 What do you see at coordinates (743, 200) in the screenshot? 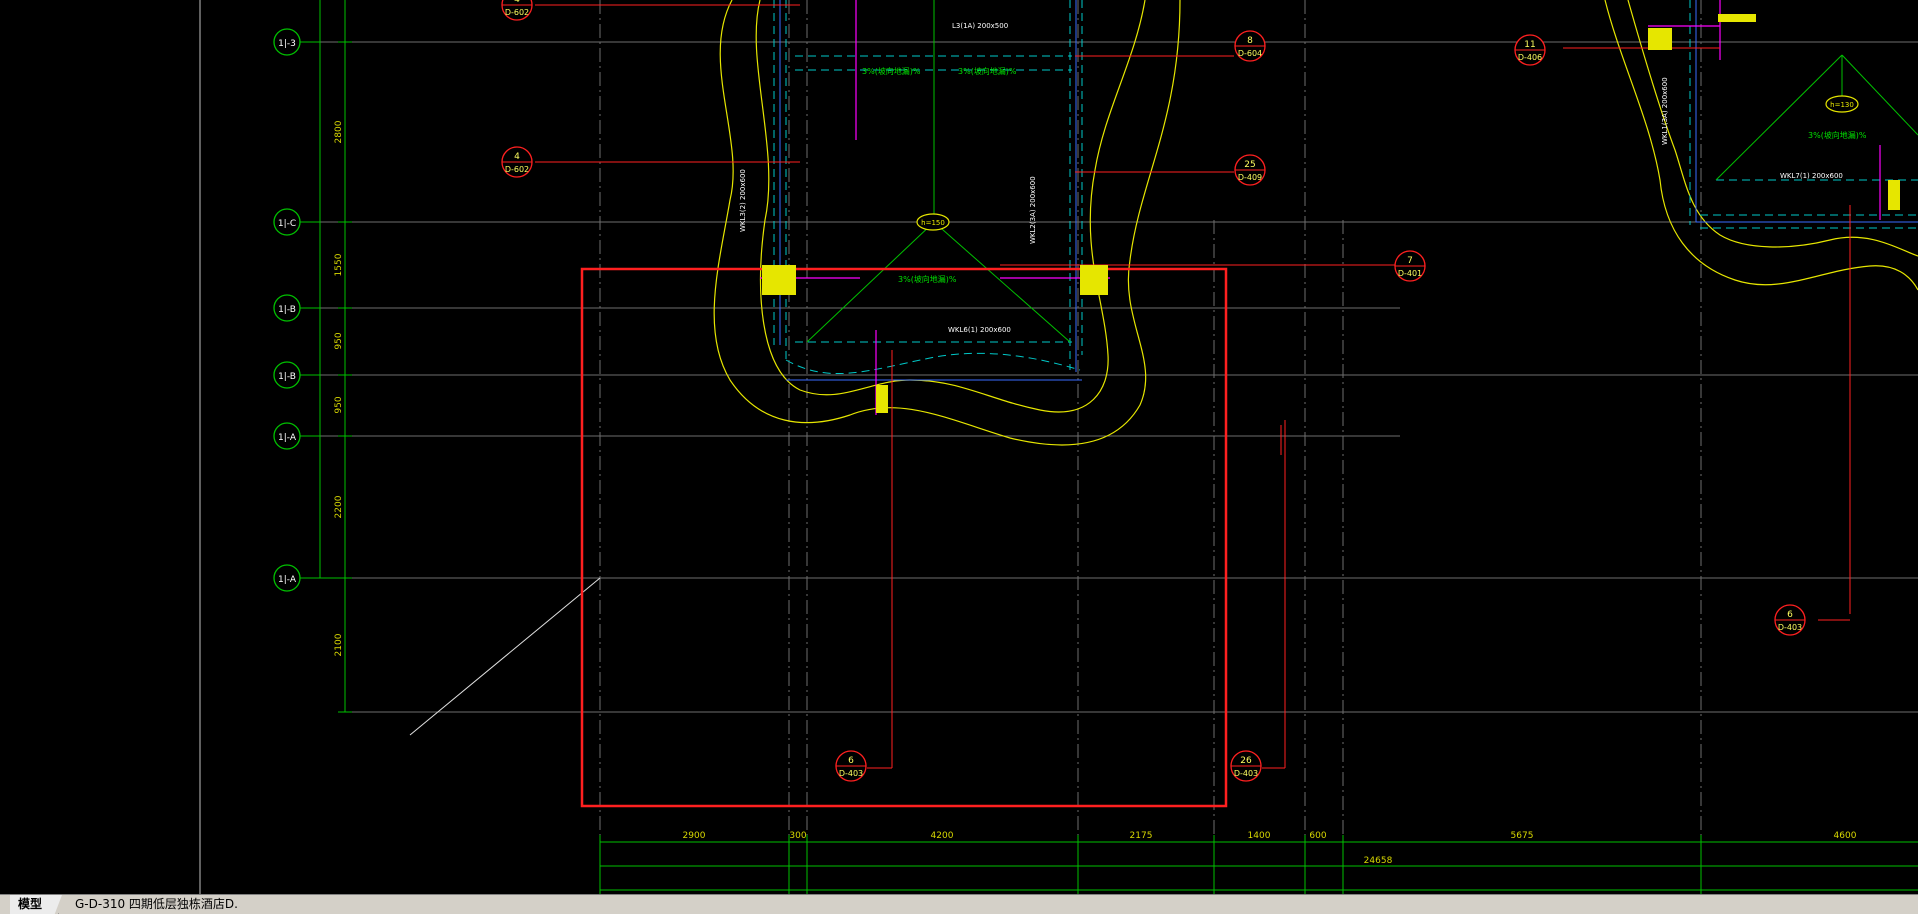
I see `beam-label: WKL3(2) 200x600` at bounding box center [743, 200].